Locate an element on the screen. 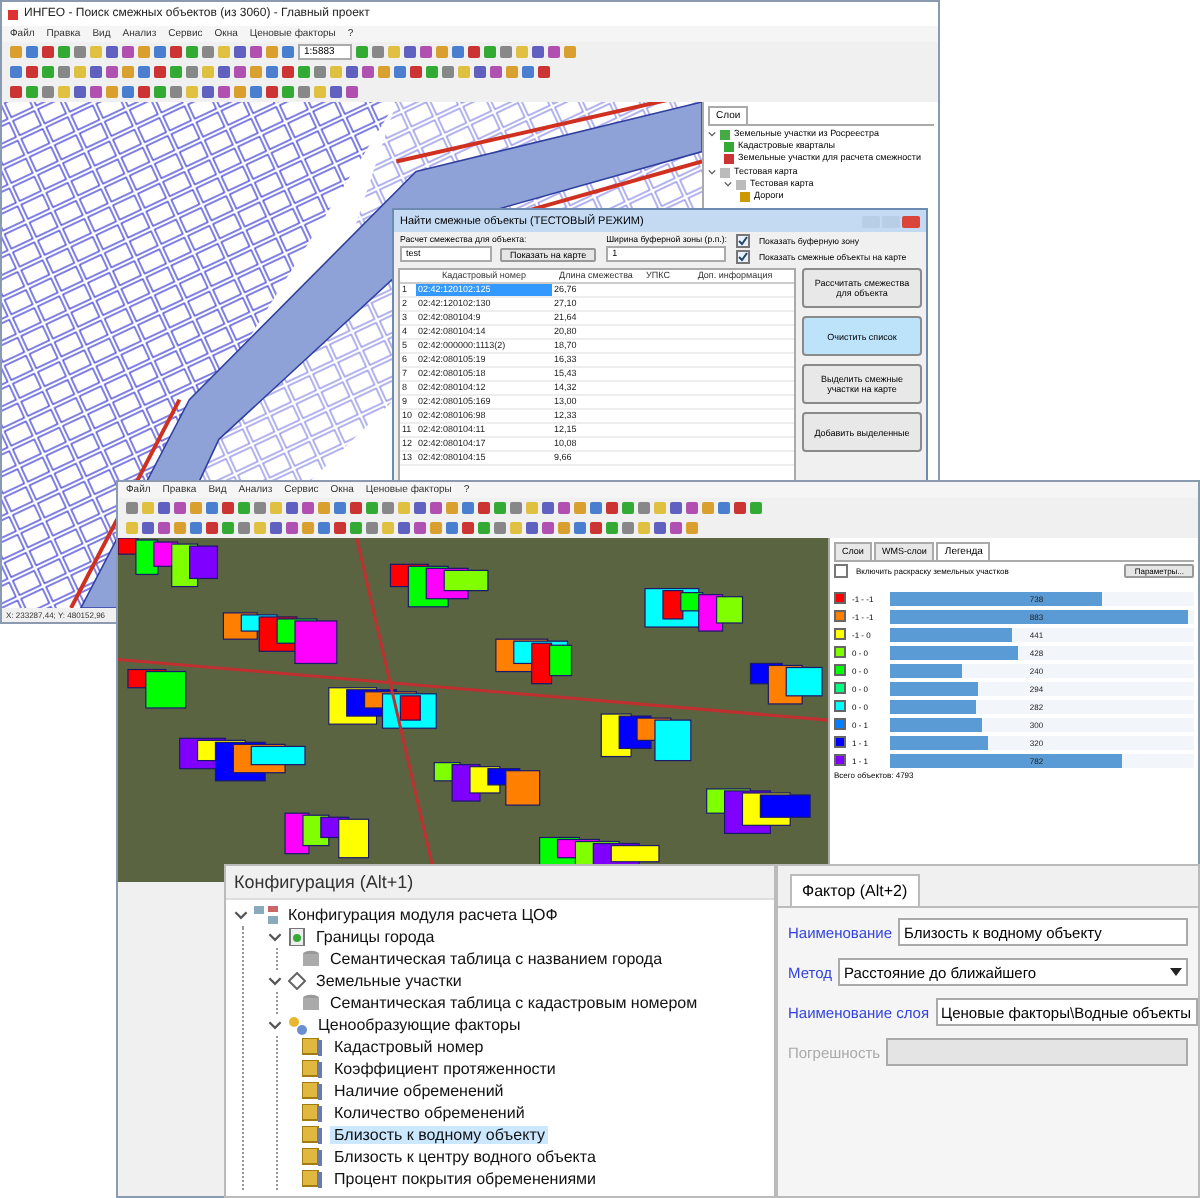  dropdown-caret-icon is located at coordinates (1176, 972).